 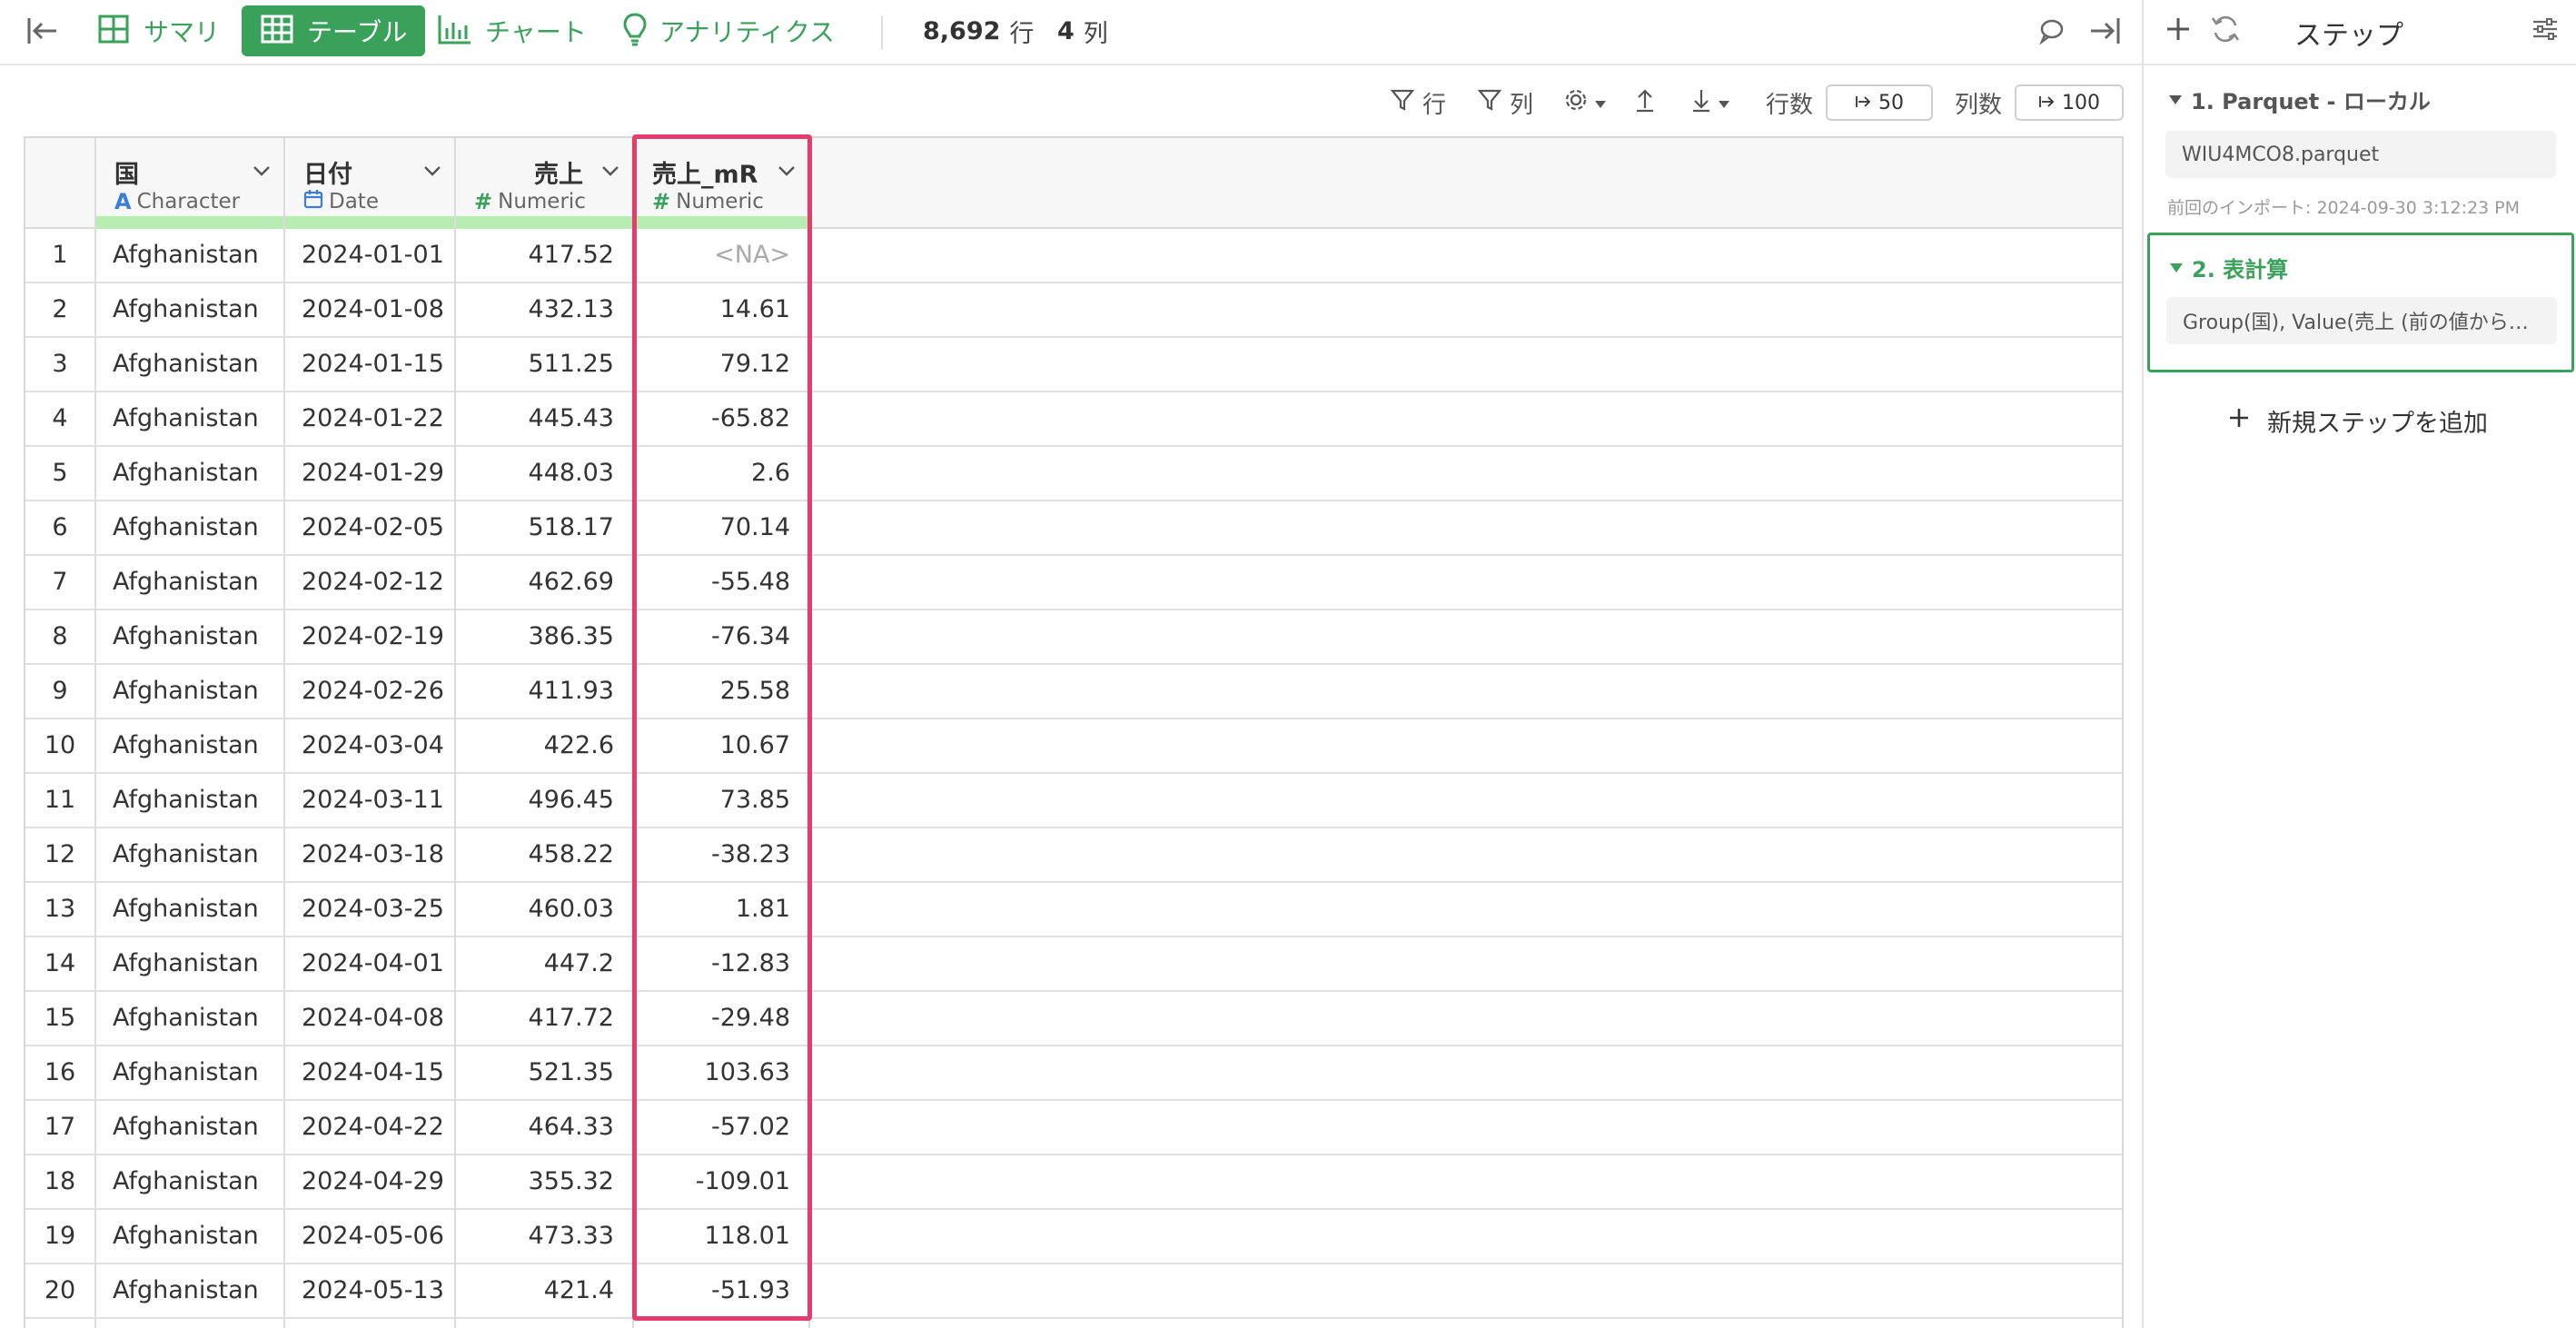 What do you see at coordinates (378, 1181) in the screenshot?
I see `cell-date: 2024-04-29` at bounding box center [378, 1181].